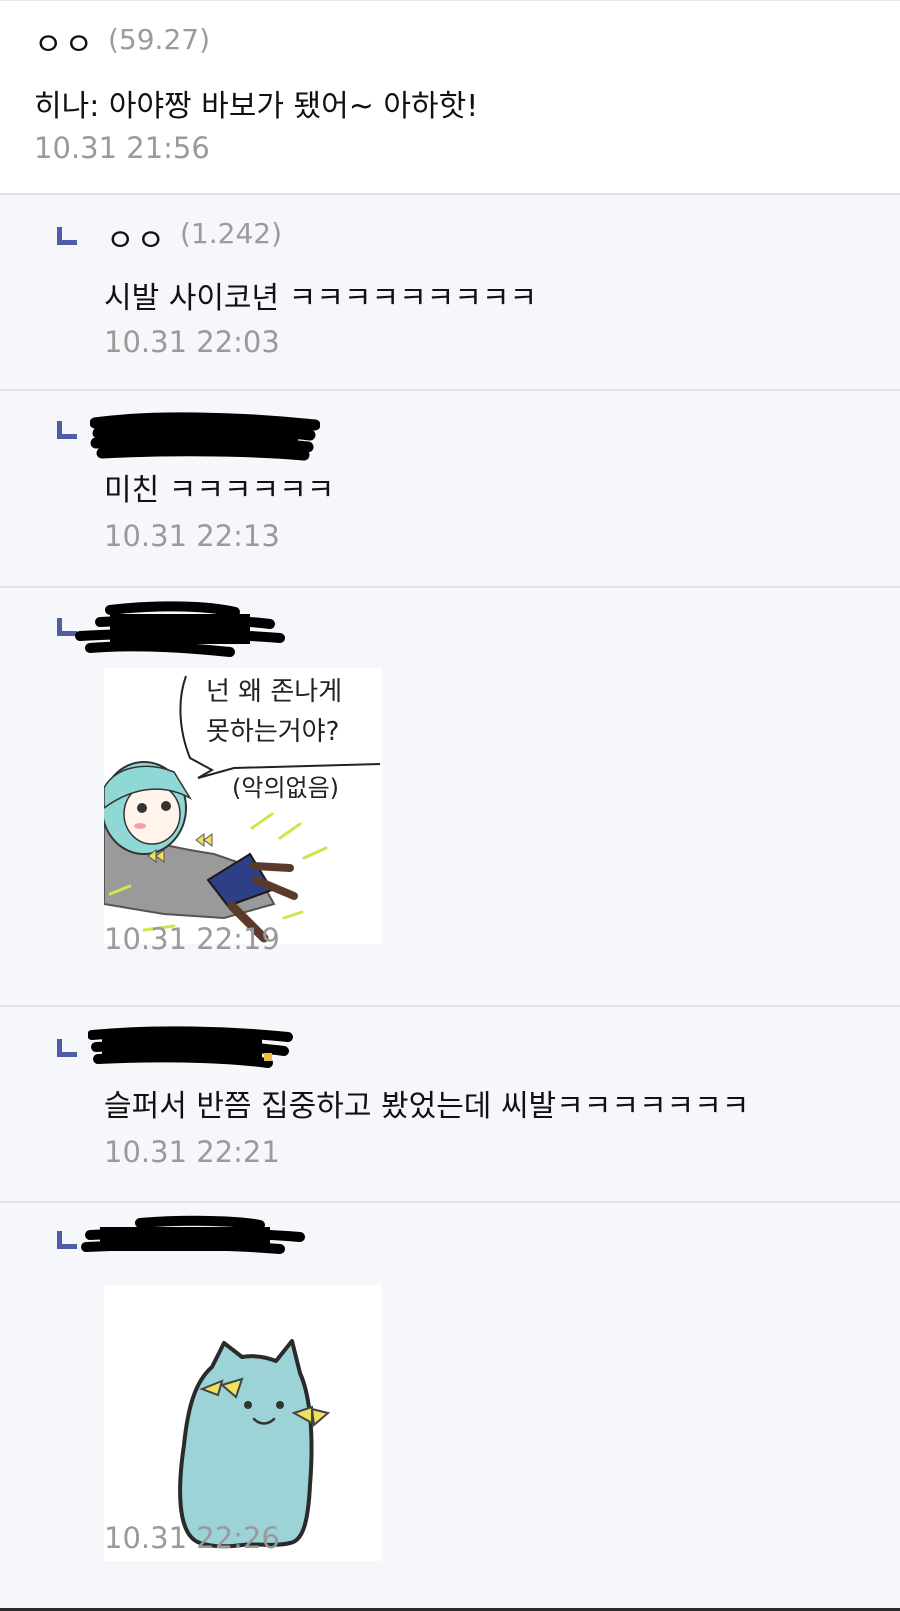 The image size is (900, 1611). What do you see at coordinates (192, 342) in the screenshot?
I see `reply-time: 10.31 22:03` at bounding box center [192, 342].